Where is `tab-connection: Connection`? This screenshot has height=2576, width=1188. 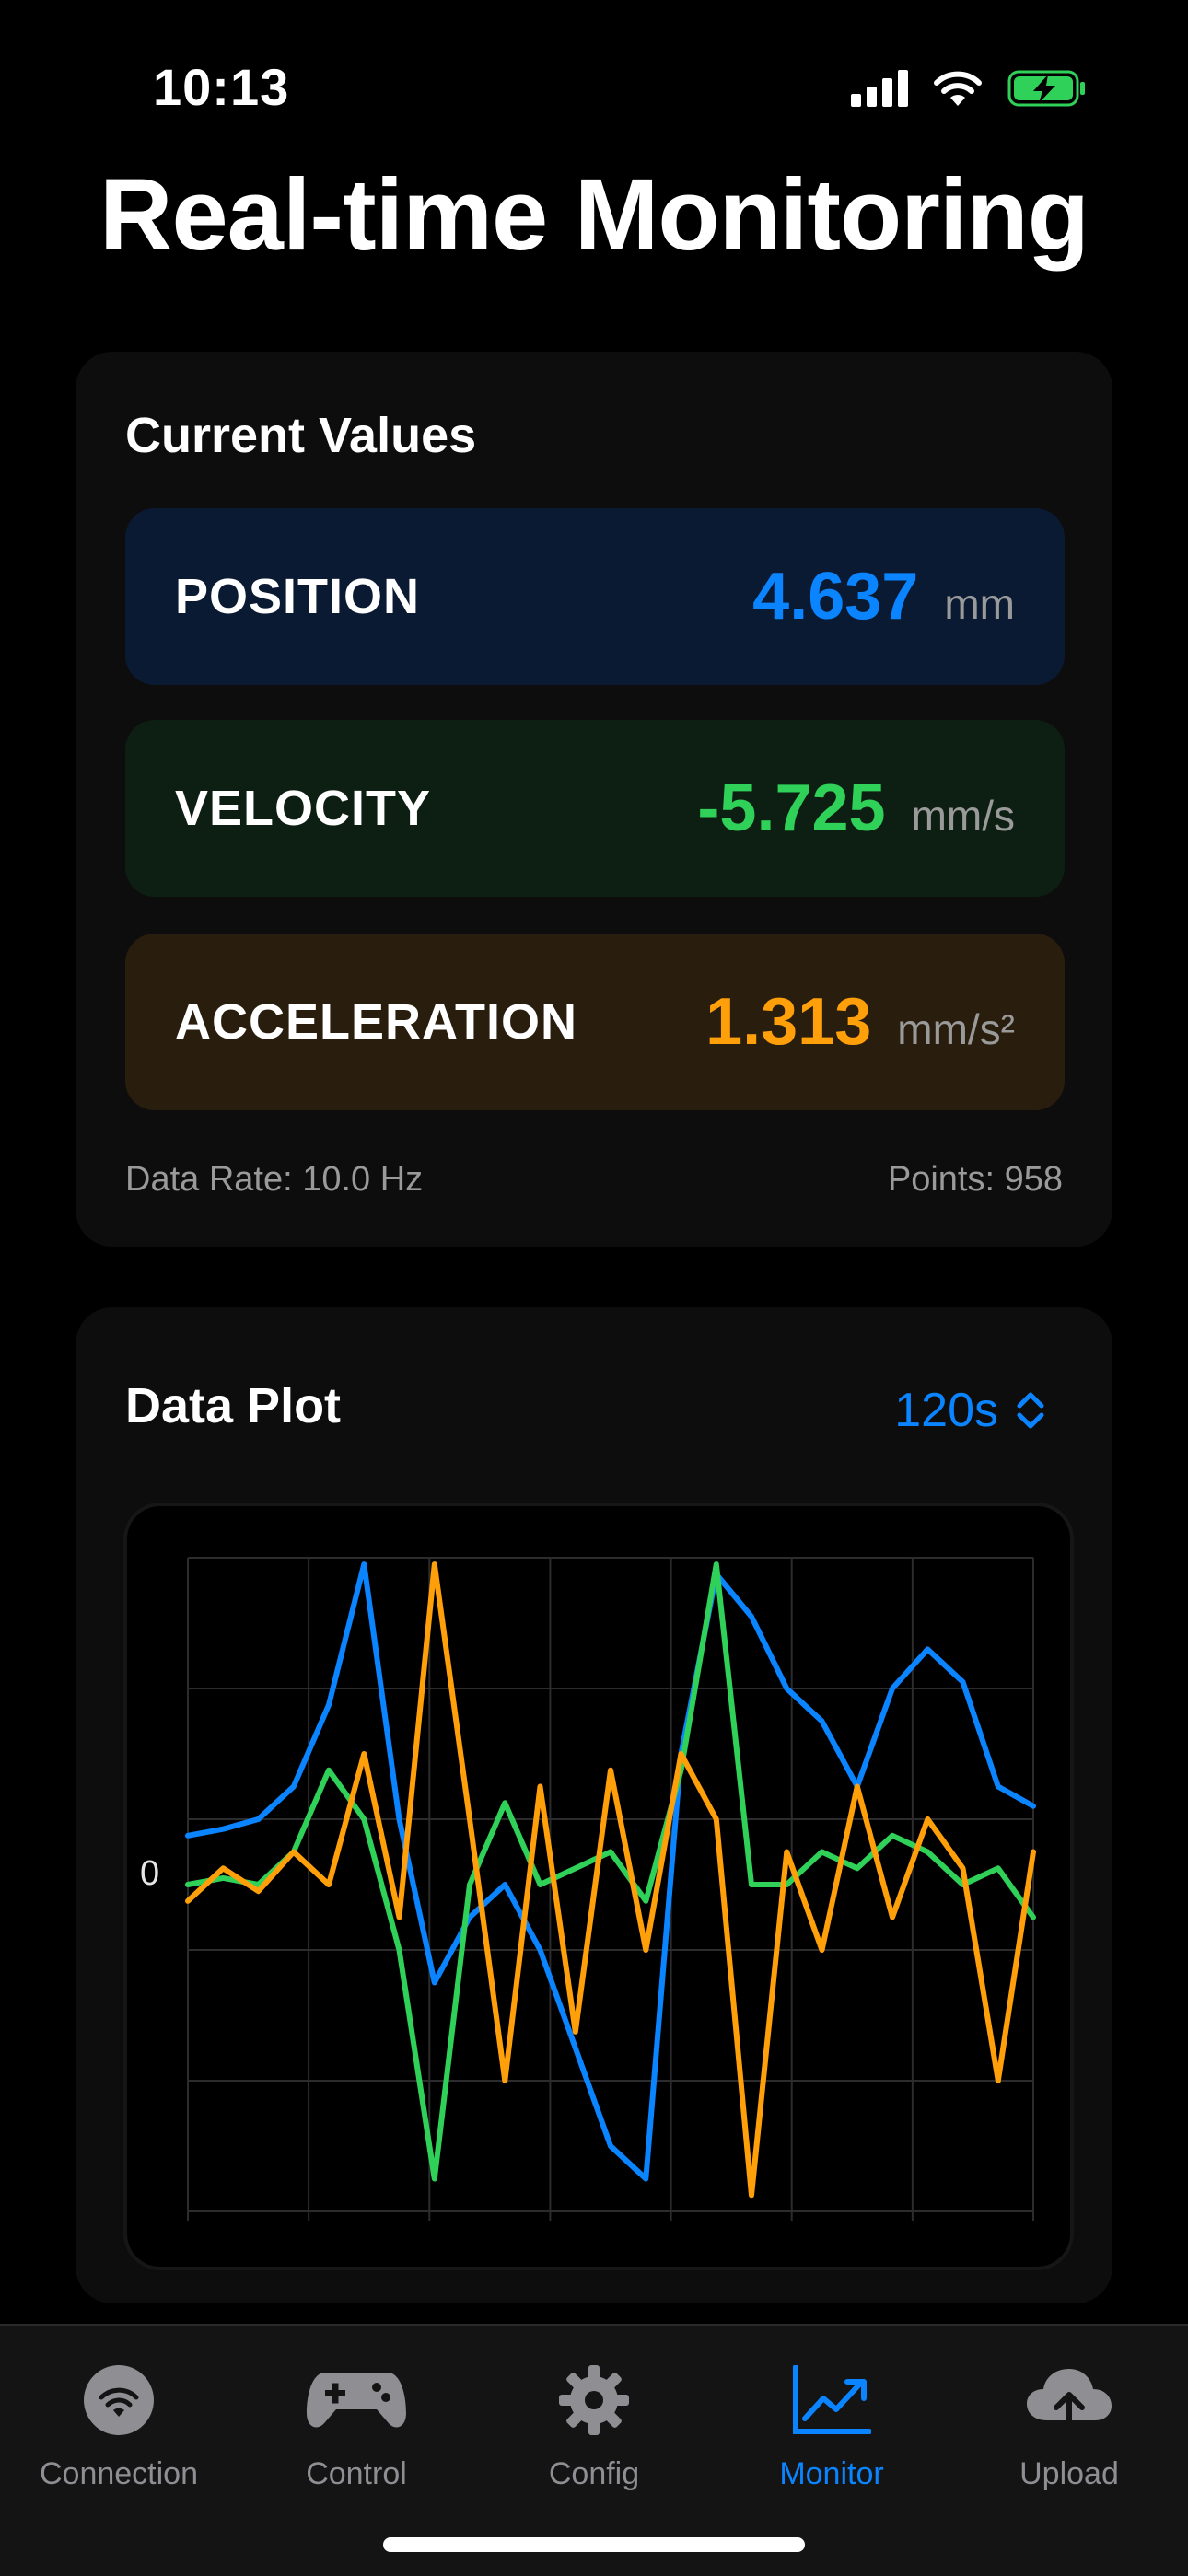 tab-connection: Connection is located at coordinates (119, 2421).